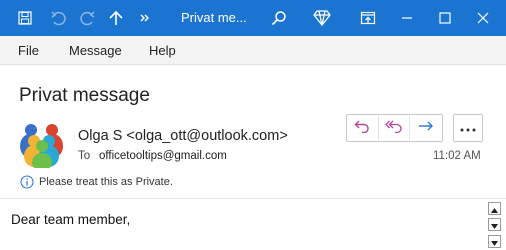 The image size is (506, 250). I want to click on menu-item-help: Help, so click(162, 50).